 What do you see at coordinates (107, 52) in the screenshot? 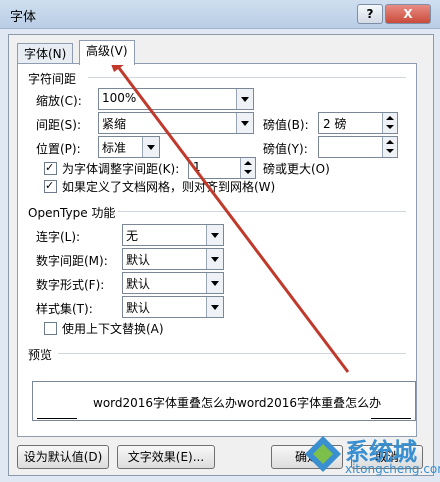
I see `tab-advanced: 高级(V)` at bounding box center [107, 52].